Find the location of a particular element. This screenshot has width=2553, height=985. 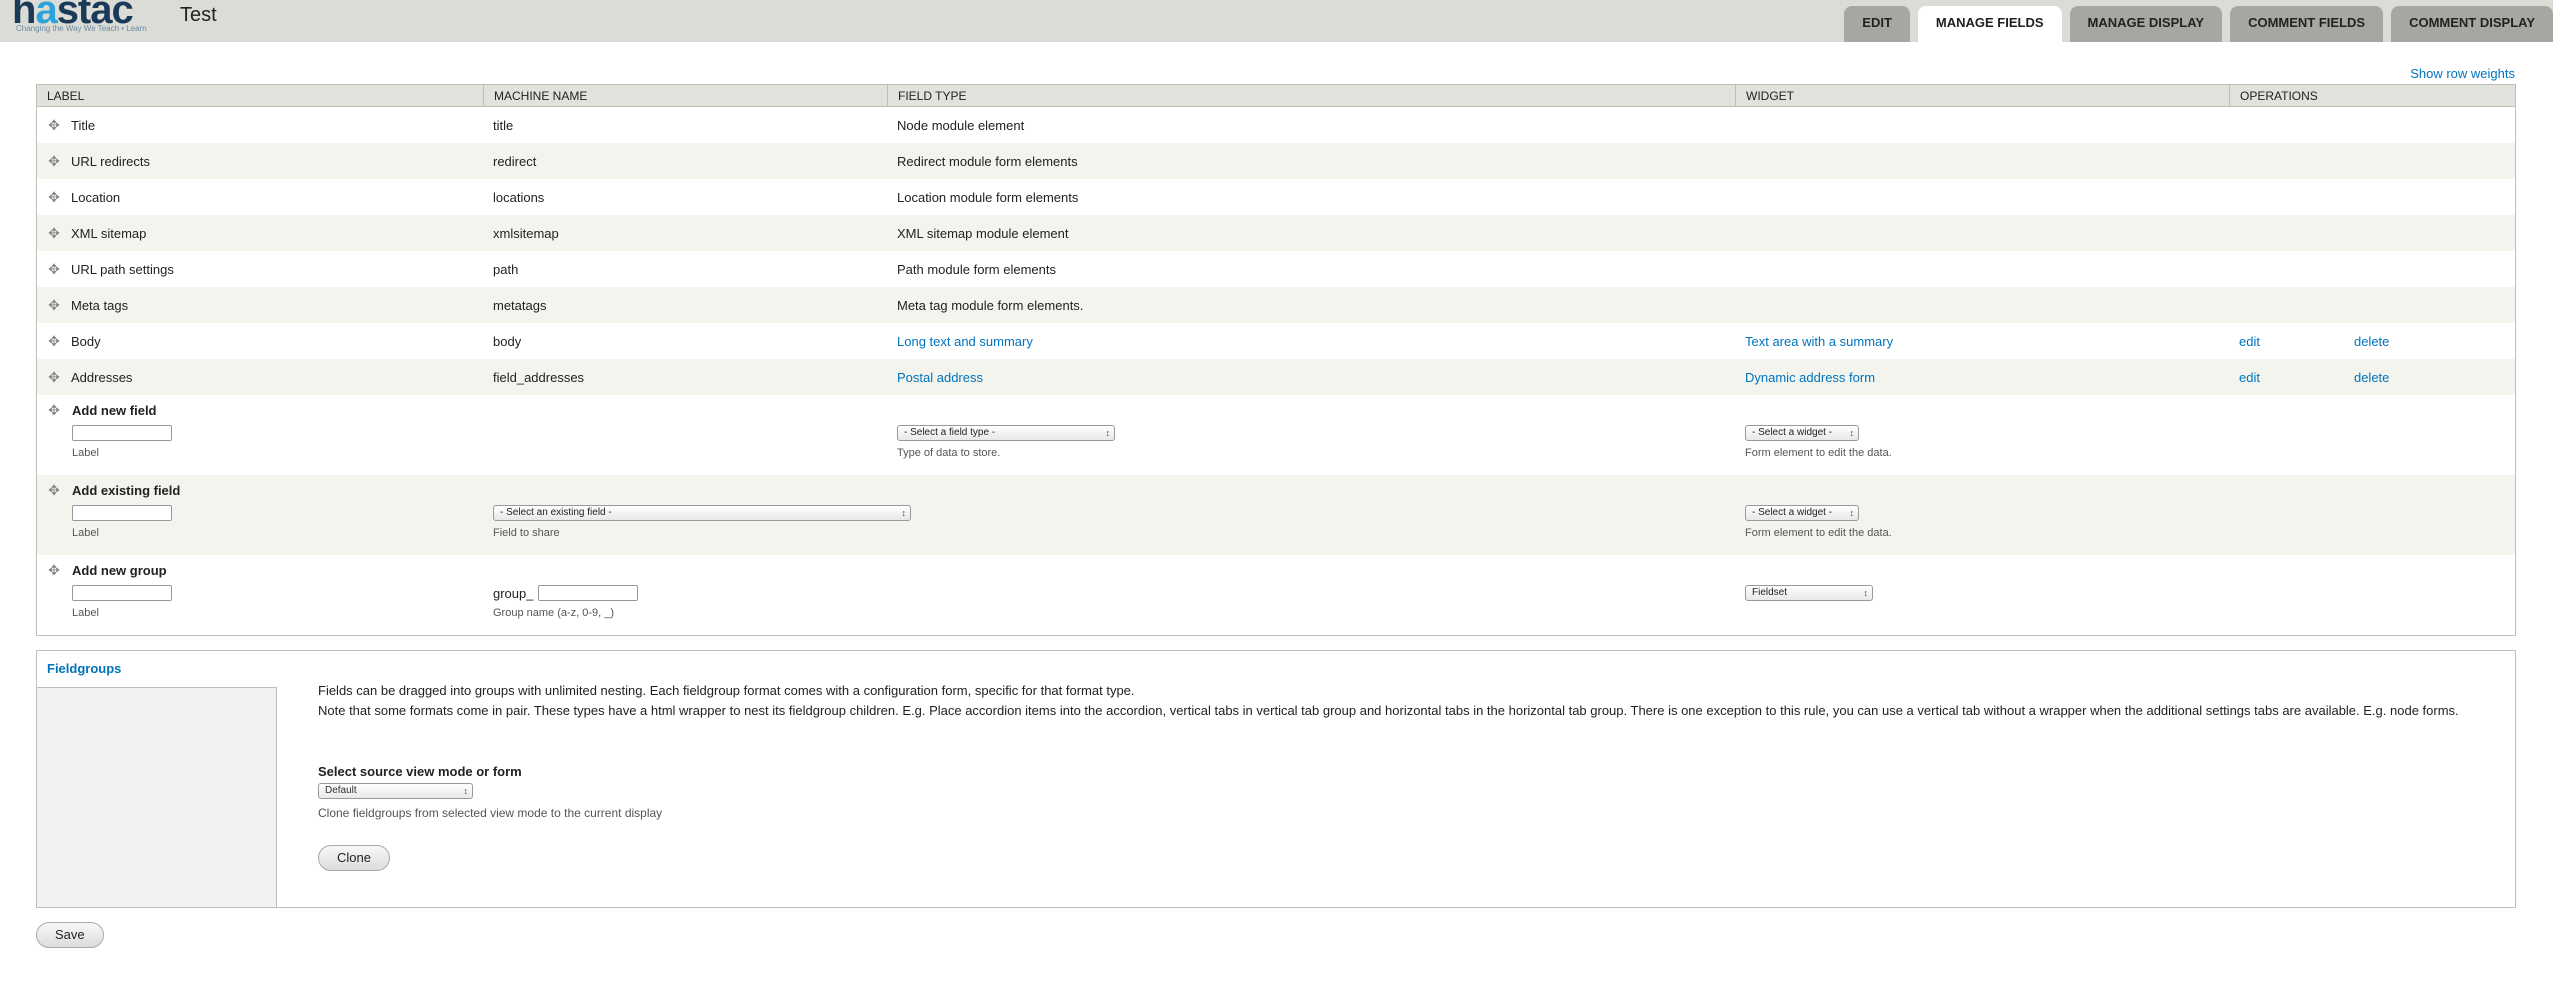

field-type-help: Type of data to store. is located at coordinates (949, 453).